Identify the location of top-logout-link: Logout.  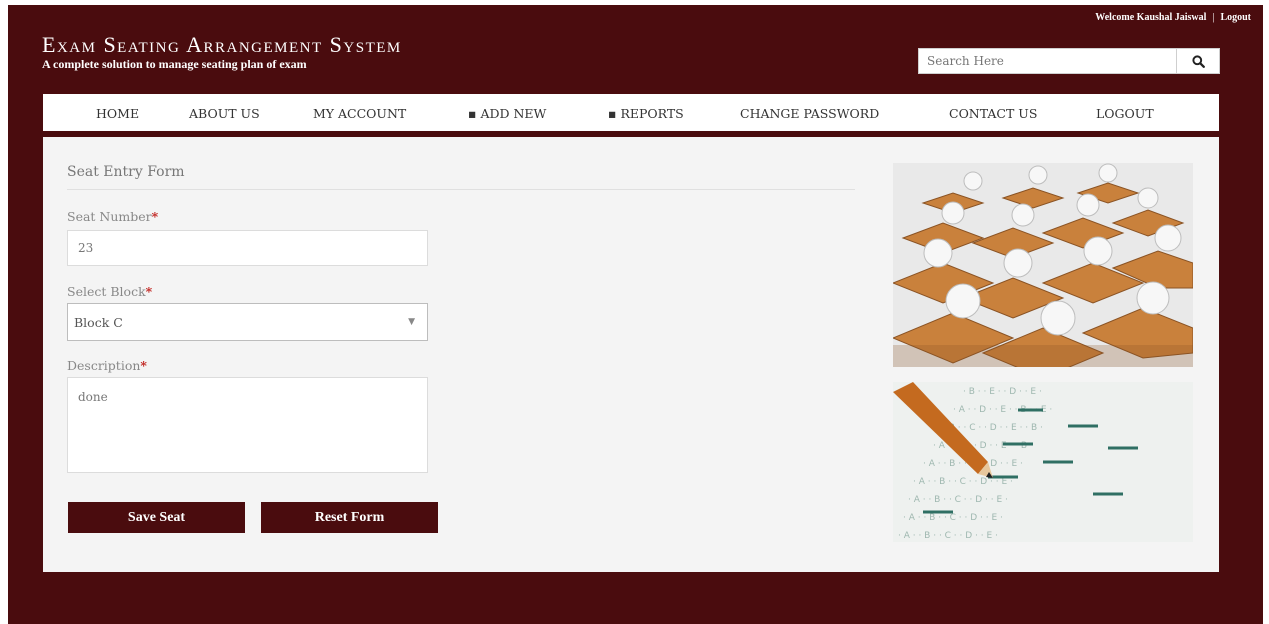
(1235, 17).